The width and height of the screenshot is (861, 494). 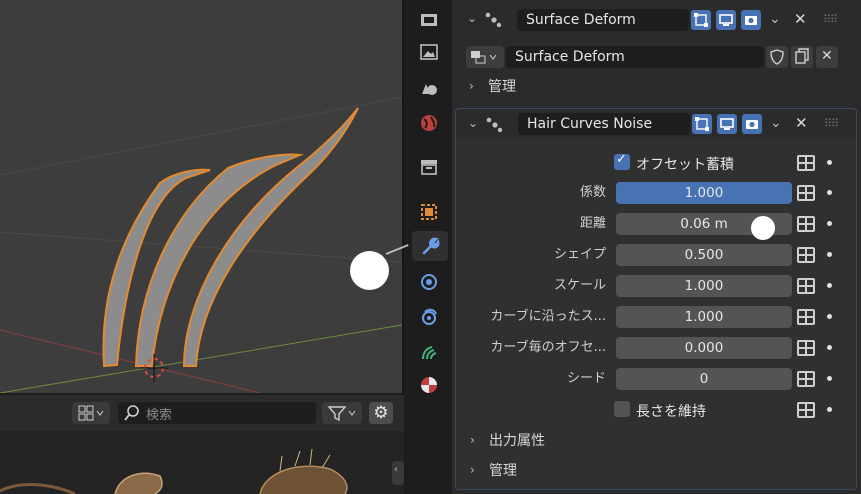 What do you see at coordinates (704, 286) in the screenshot?
I see `scale-field: 1.000` at bounding box center [704, 286].